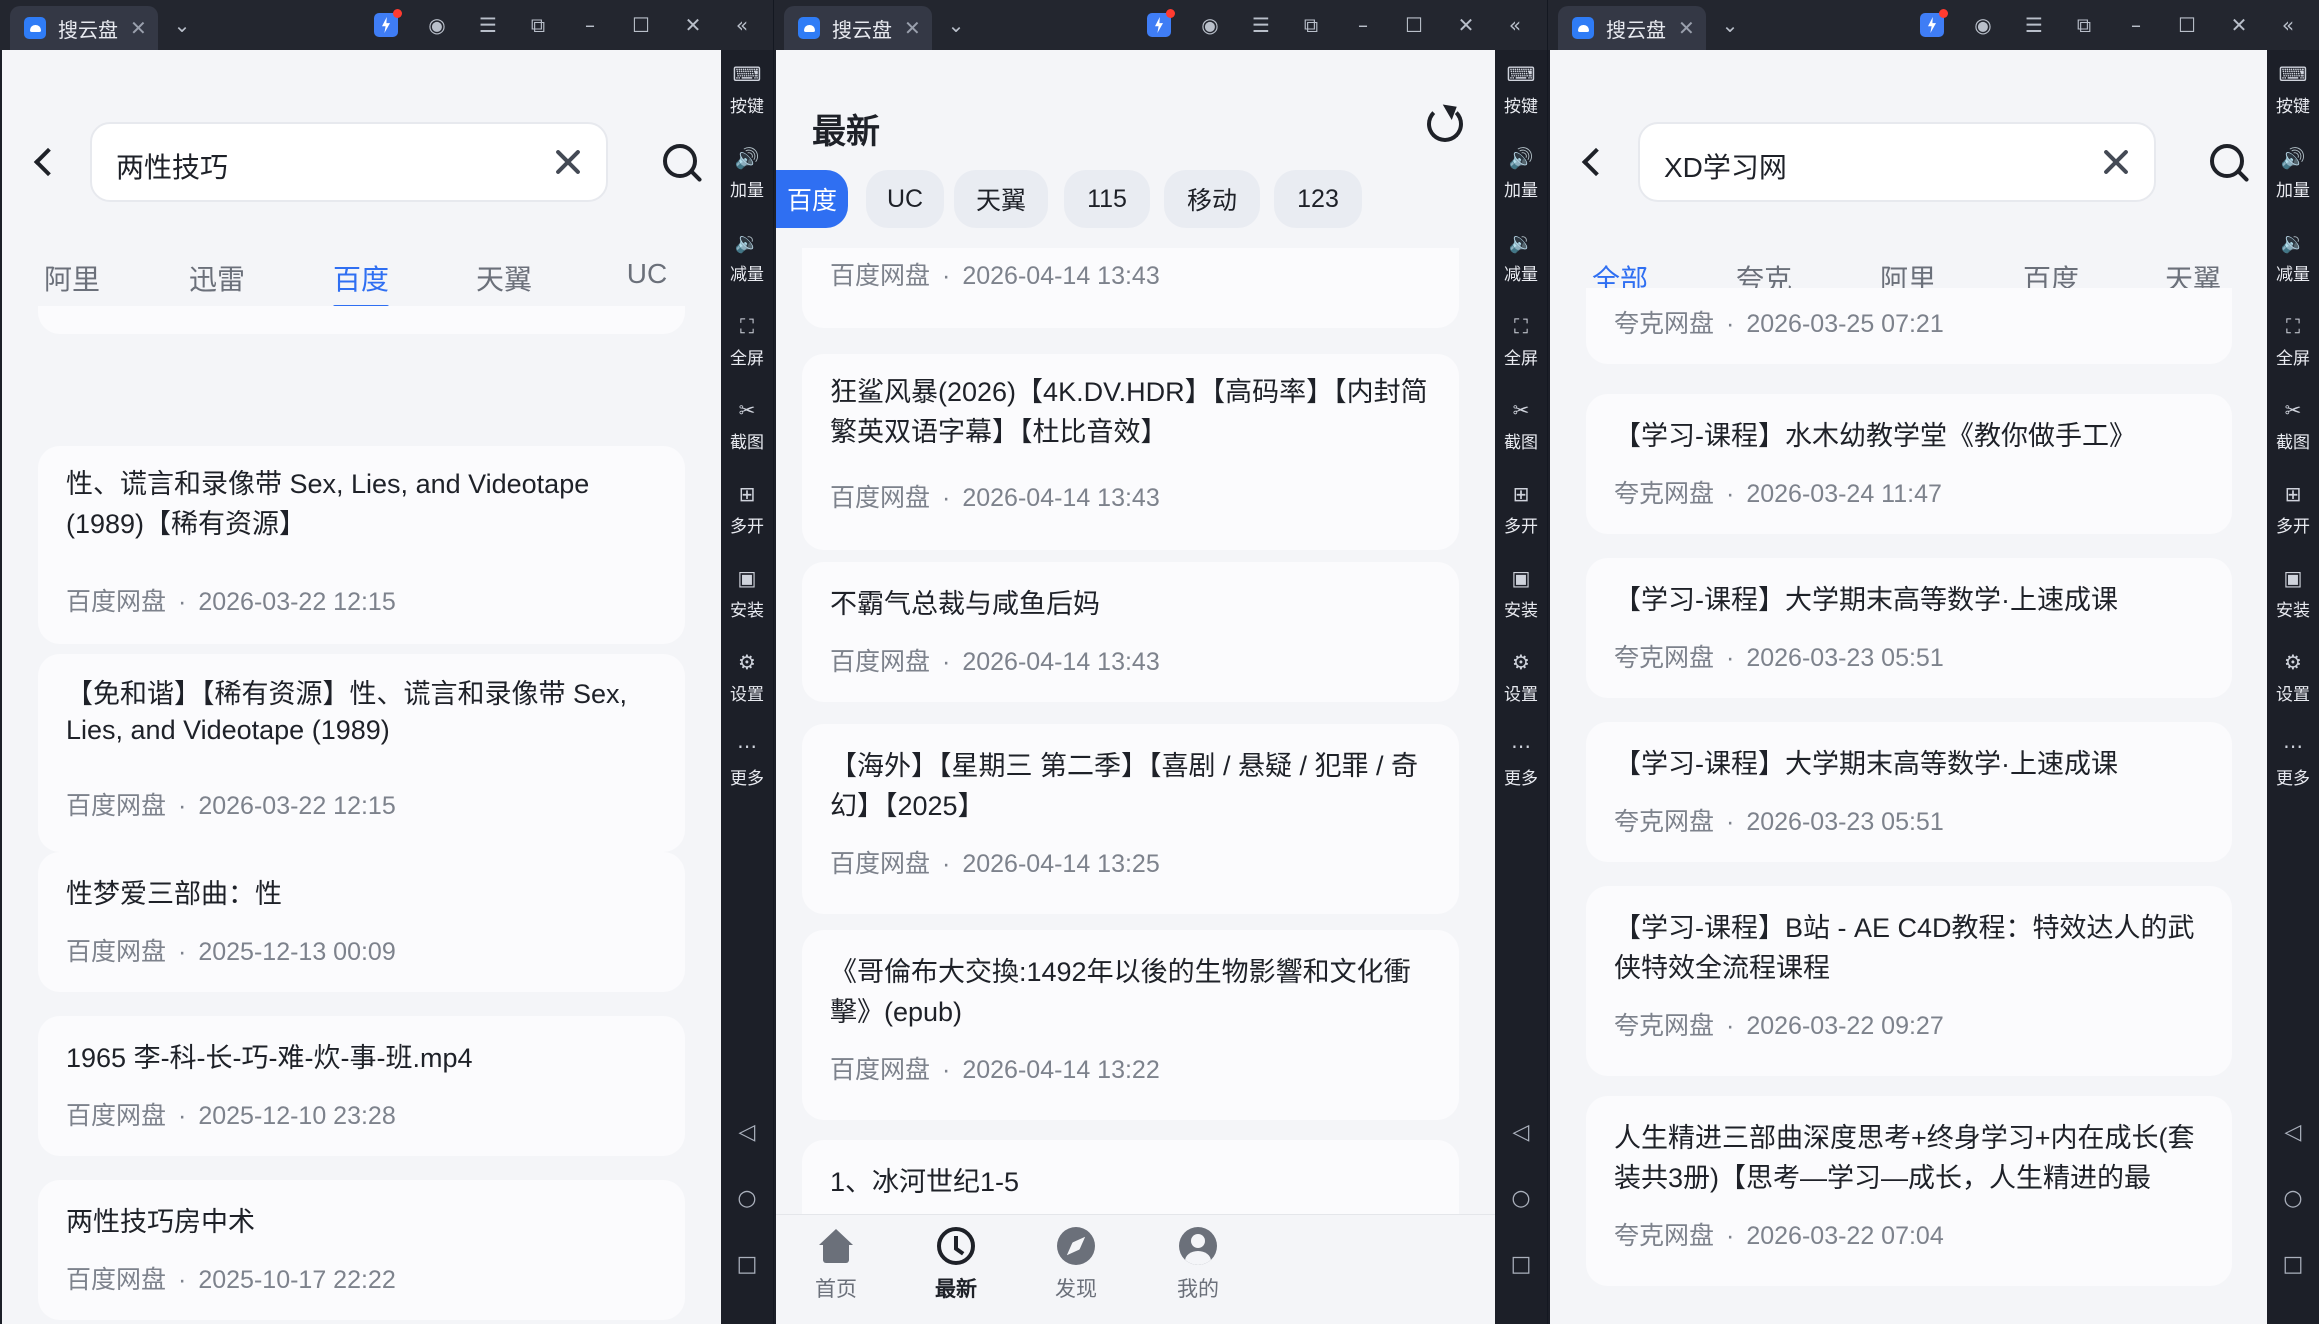 This screenshot has width=2319, height=1324. Describe the element at coordinates (1076, 1265) in the screenshot. I see `nav-discover: 发现` at that location.